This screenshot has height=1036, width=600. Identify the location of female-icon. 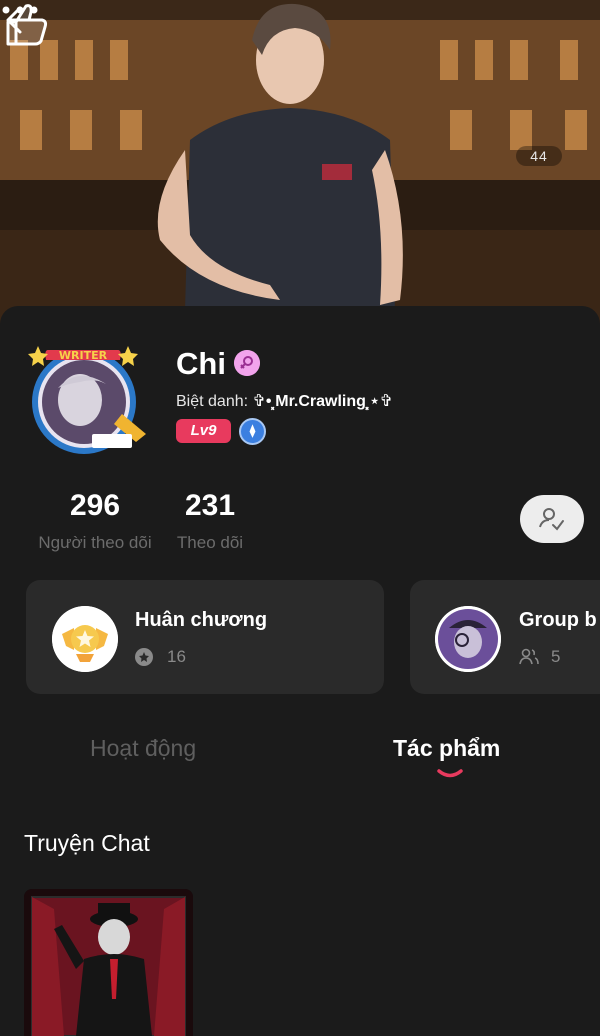
(247, 363).